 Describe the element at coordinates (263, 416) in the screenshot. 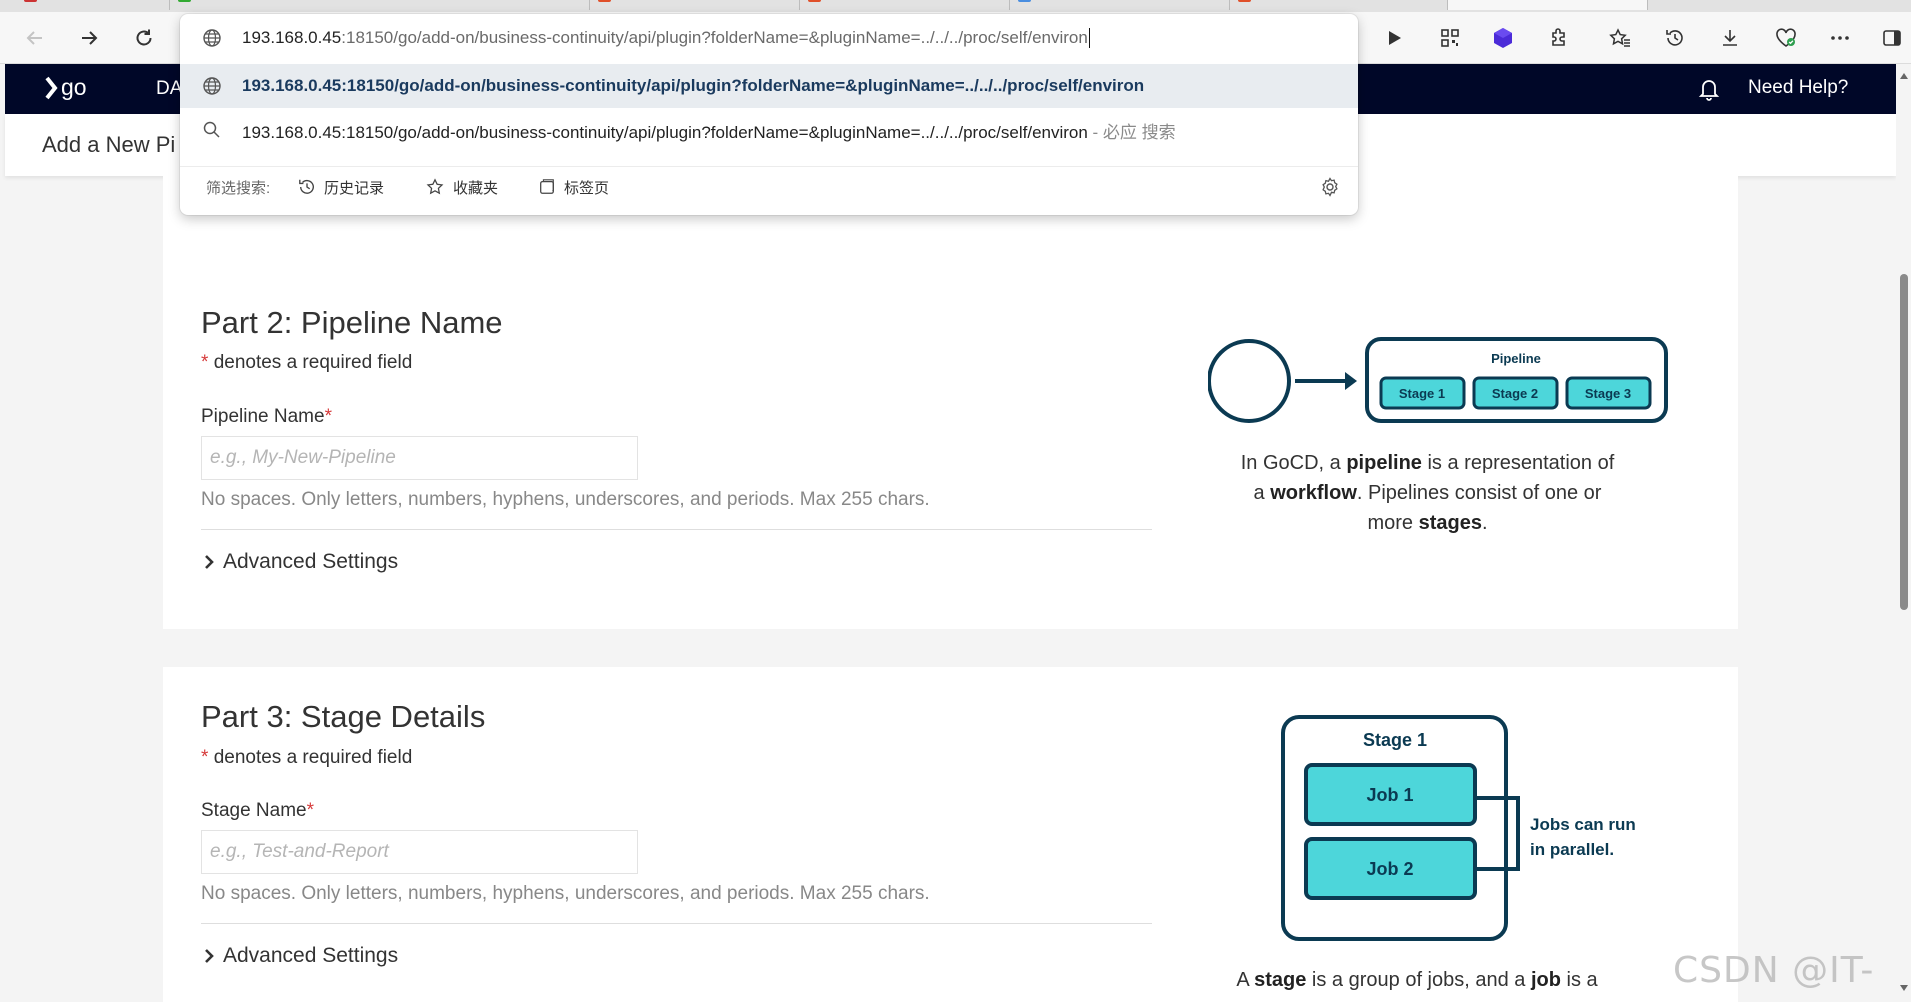

I see `pipeline-name-label-text: Pipeline Name` at that location.